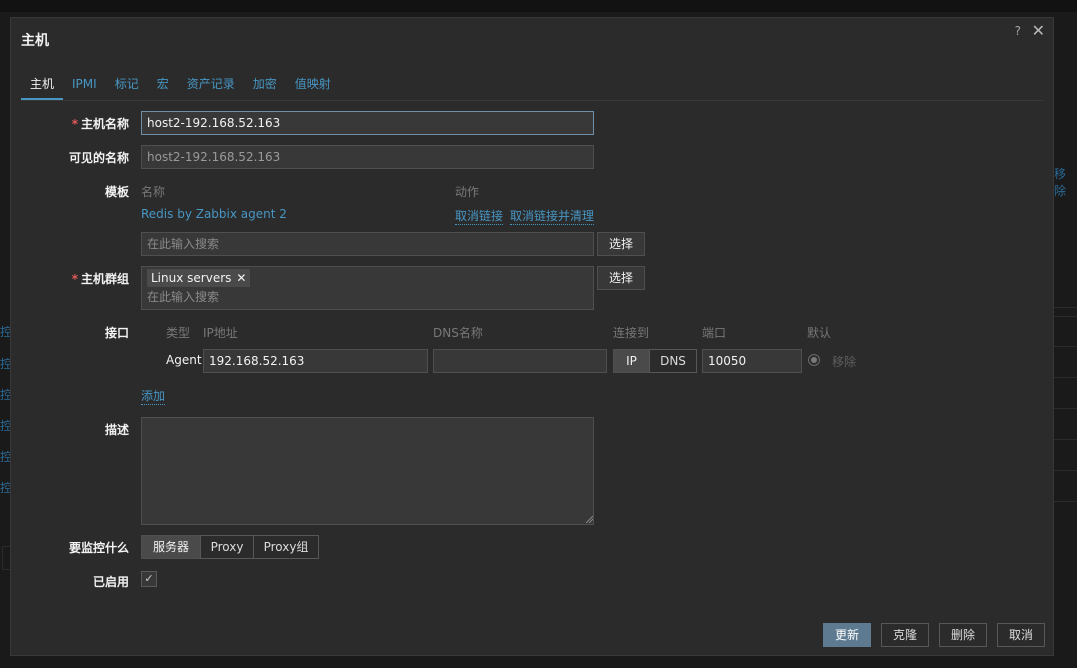 The width and height of the screenshot is (1077, 668). Describe the element at coordinates (367, 157) in the screenshot. I see `visible-name-input: host2-192.168.52.163` at that location.